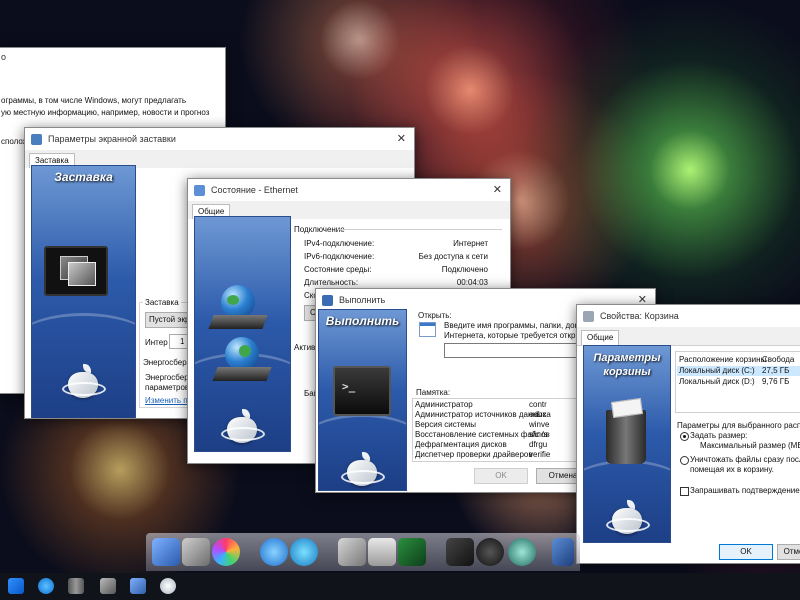  What do you see at coordinates (242, 334) in the screenshot?
I see `ethernet-side-panel` at bounding box center [242, 334].